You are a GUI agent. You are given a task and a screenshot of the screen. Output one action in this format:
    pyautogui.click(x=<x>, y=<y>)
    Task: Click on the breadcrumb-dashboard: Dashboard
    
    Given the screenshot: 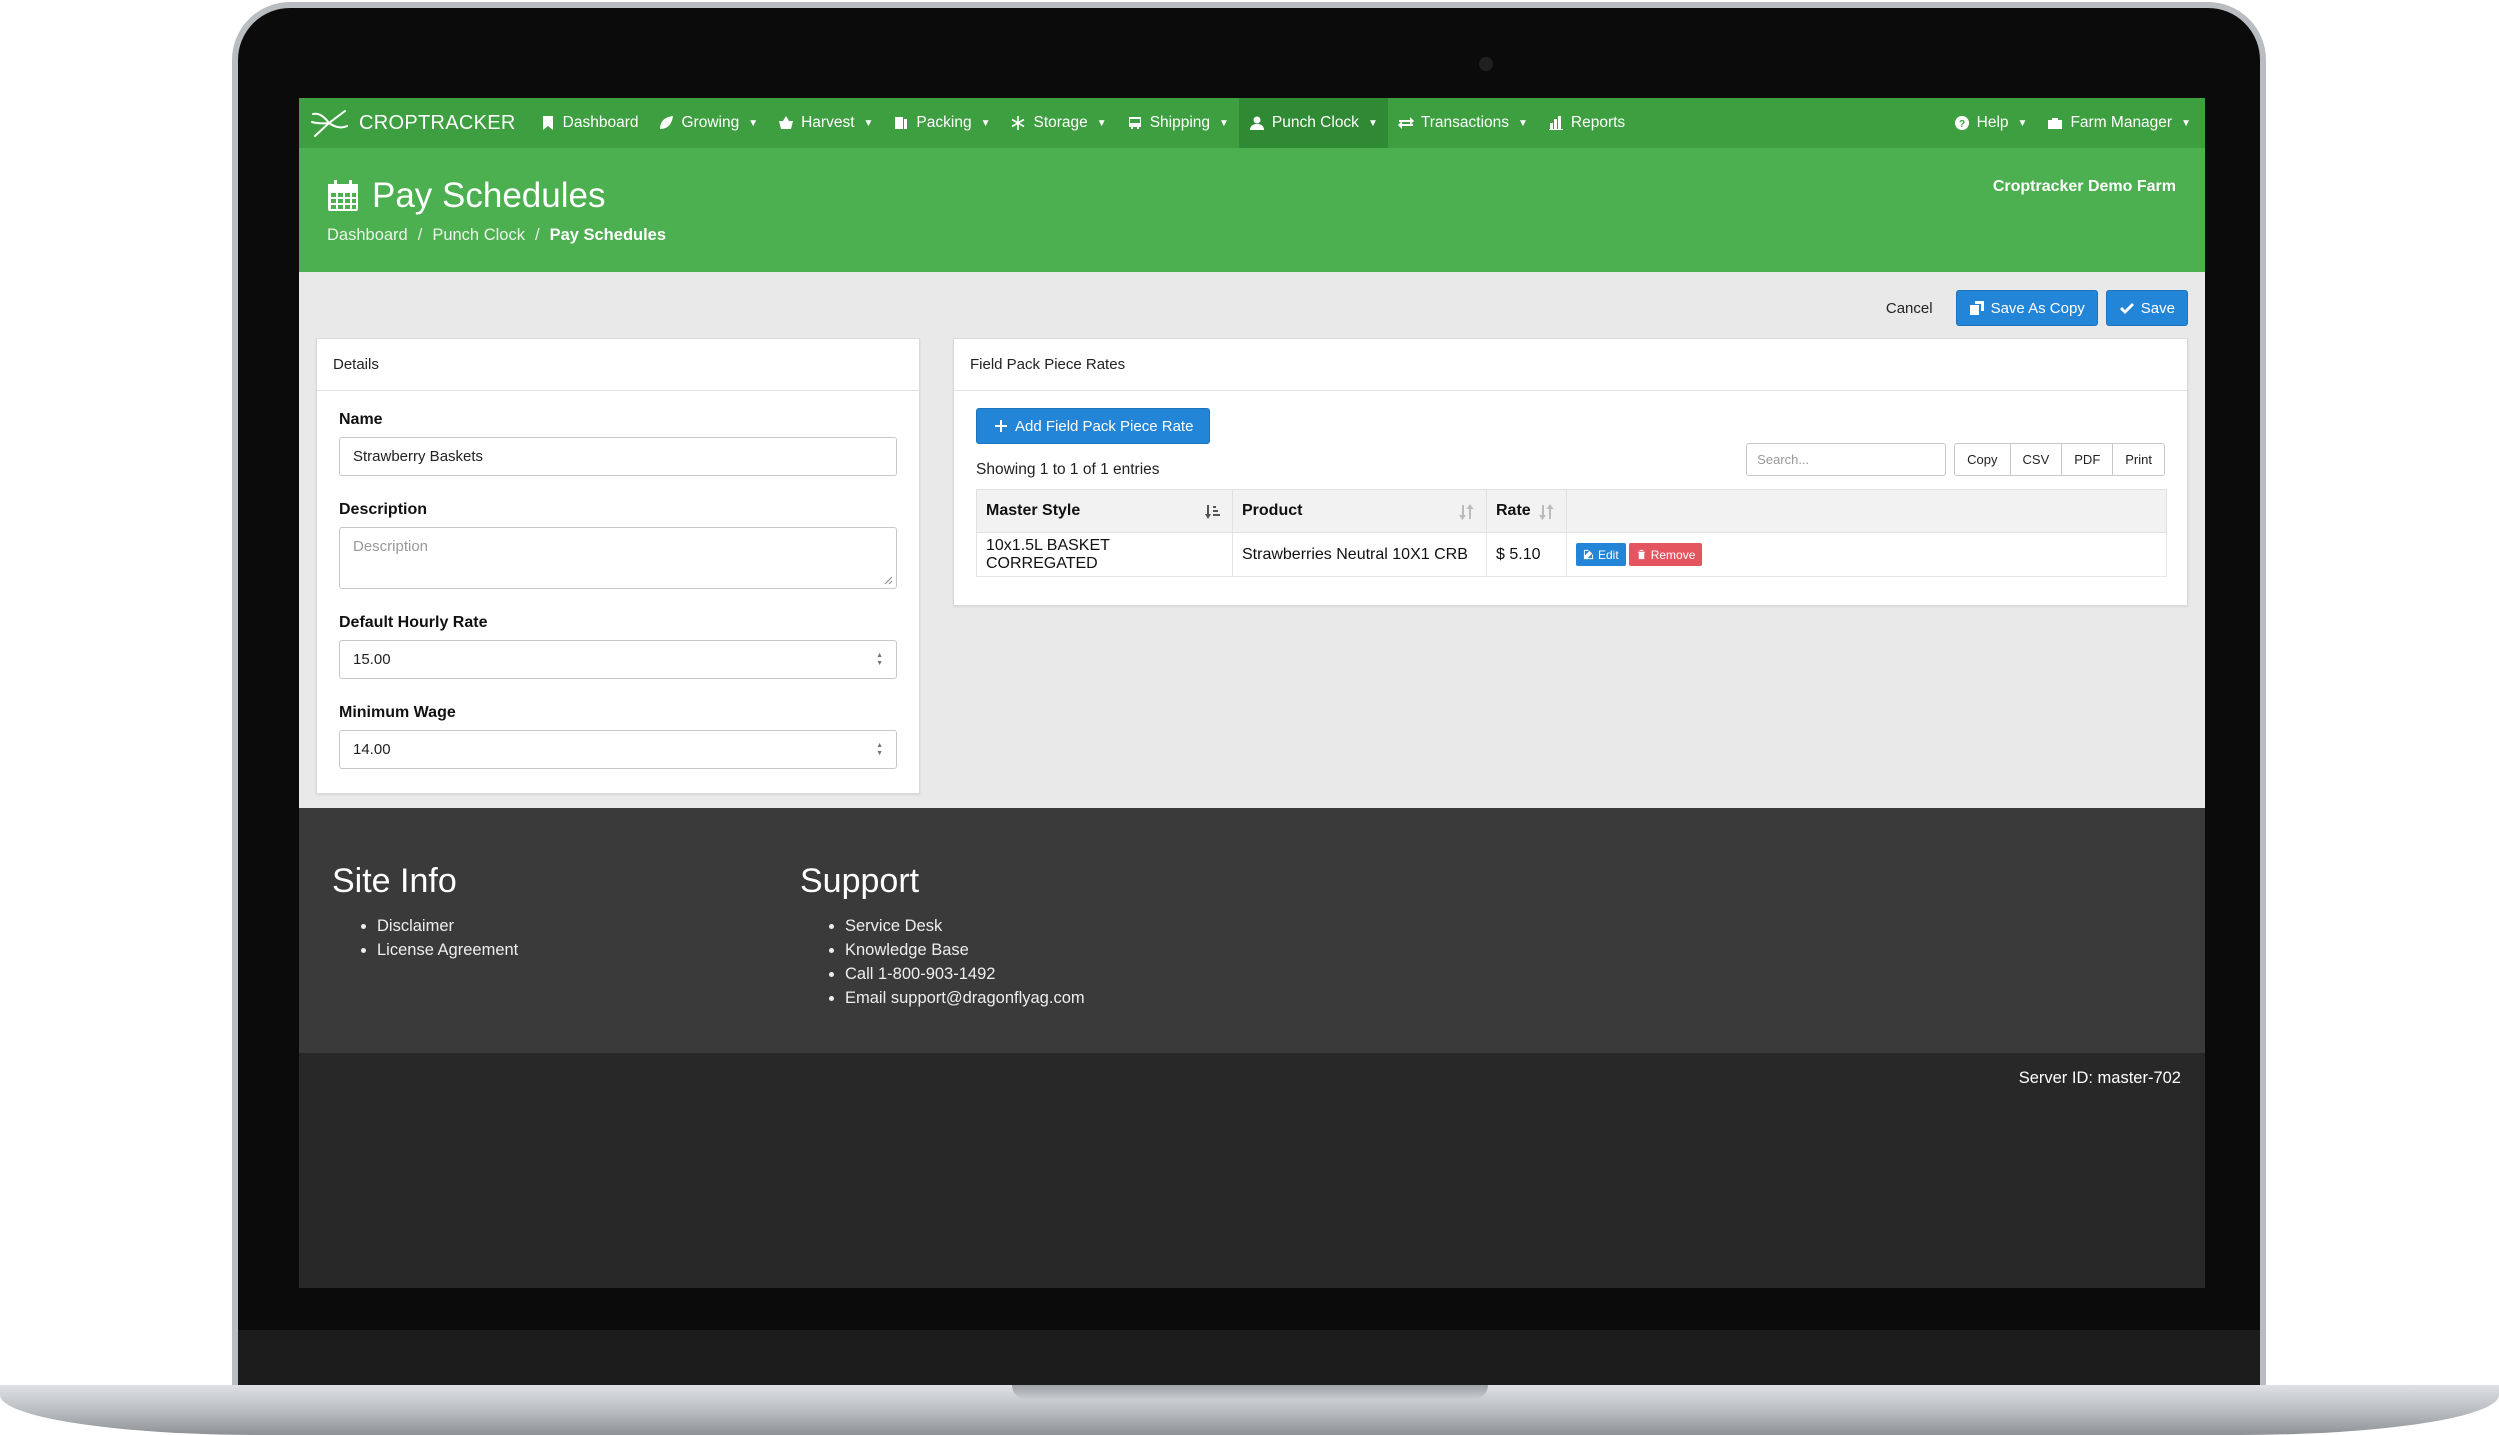 What is the action you would take?
    pyautogui.click(x=367, y=235)
    